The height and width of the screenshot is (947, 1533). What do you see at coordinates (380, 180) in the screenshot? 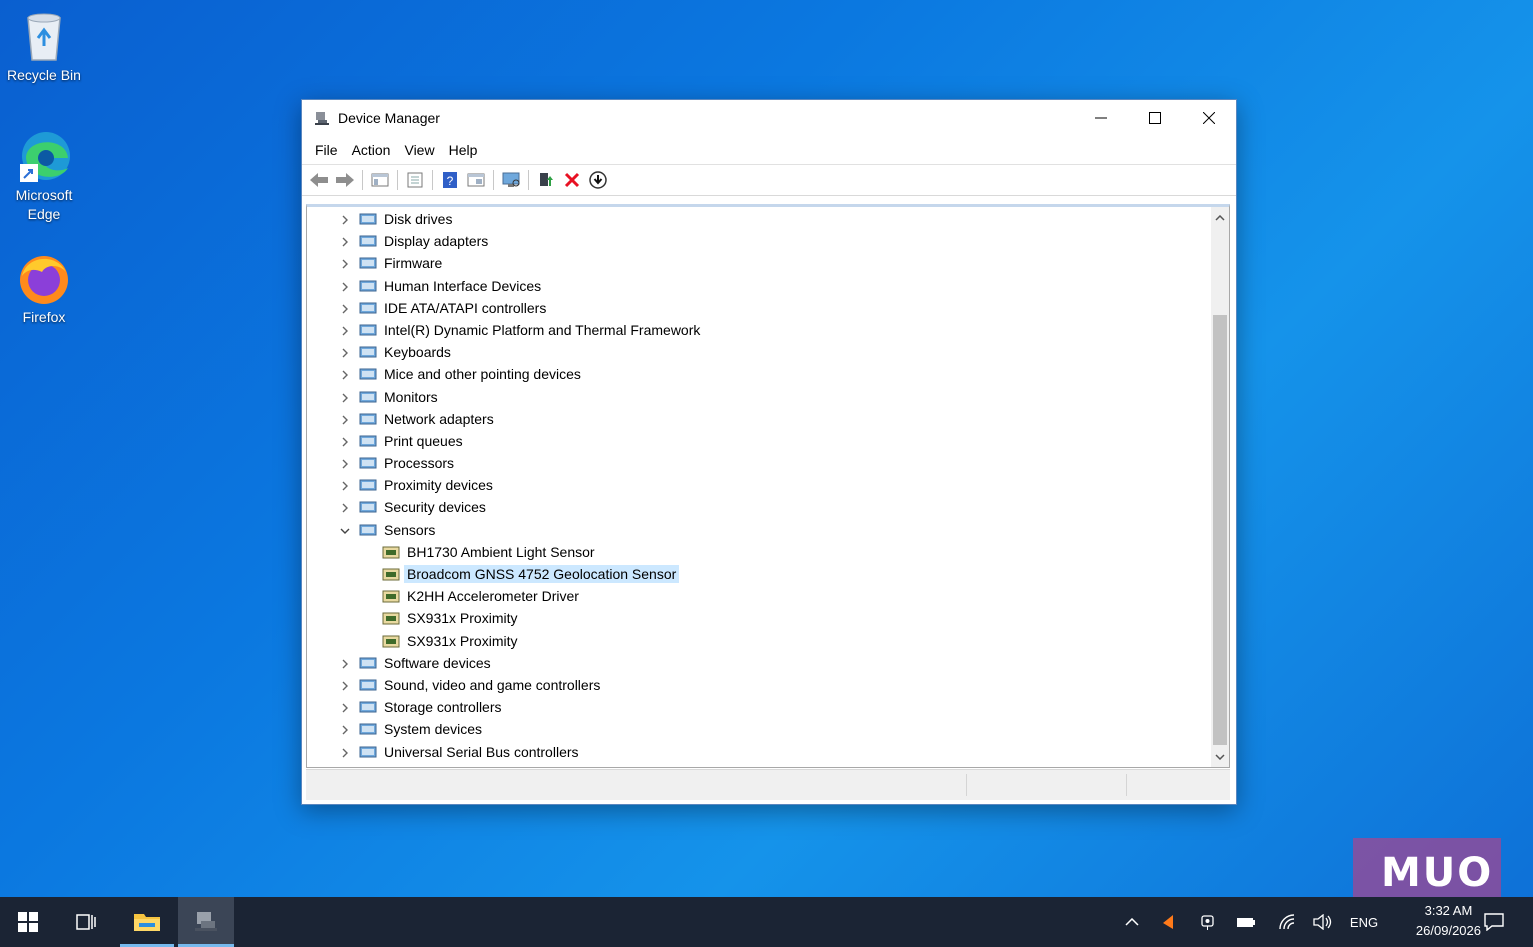
I see `show-hide-tree-button` at bounding box center [380, 180].